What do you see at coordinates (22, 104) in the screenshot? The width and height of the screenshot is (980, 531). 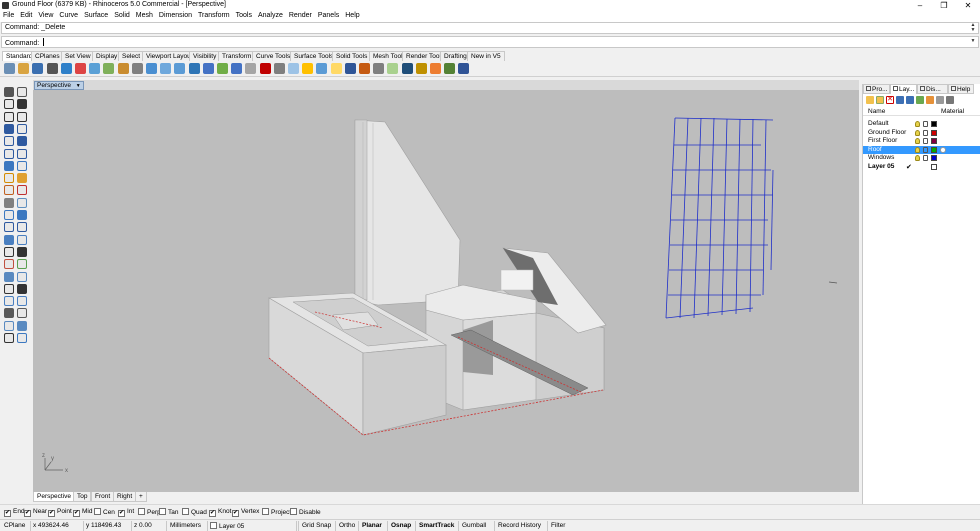 I see `polyline-icon` at bounding box center [22, 104].